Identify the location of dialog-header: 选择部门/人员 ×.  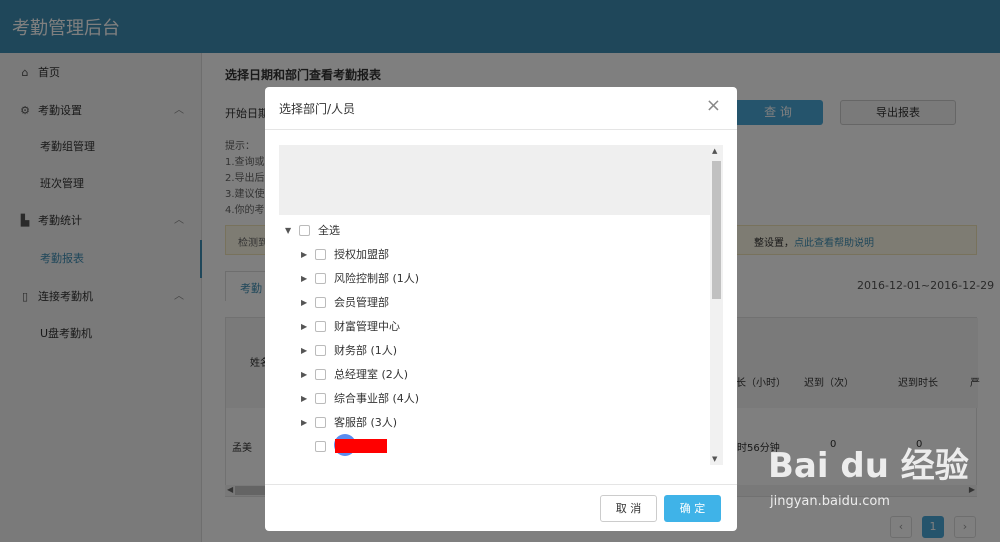
(501, 108).